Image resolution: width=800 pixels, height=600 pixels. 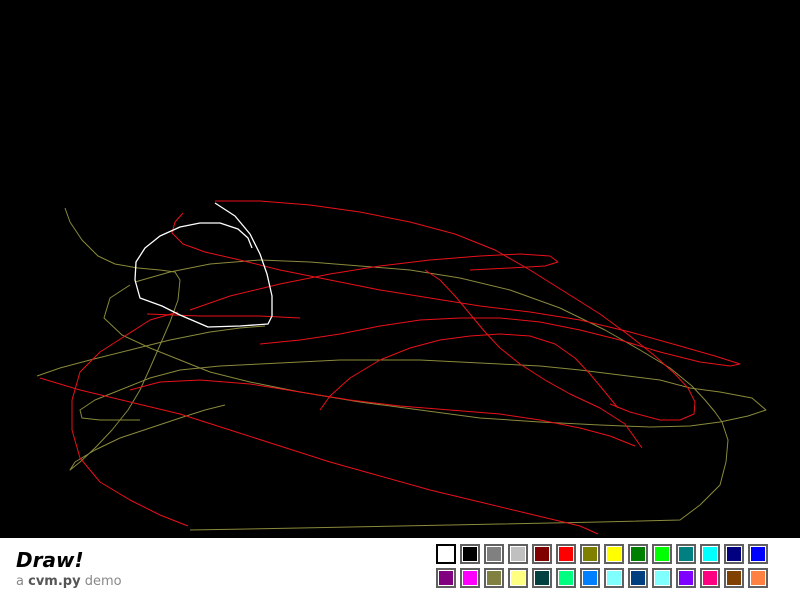 I want to click on color-palette, so click(x=604, y=566).